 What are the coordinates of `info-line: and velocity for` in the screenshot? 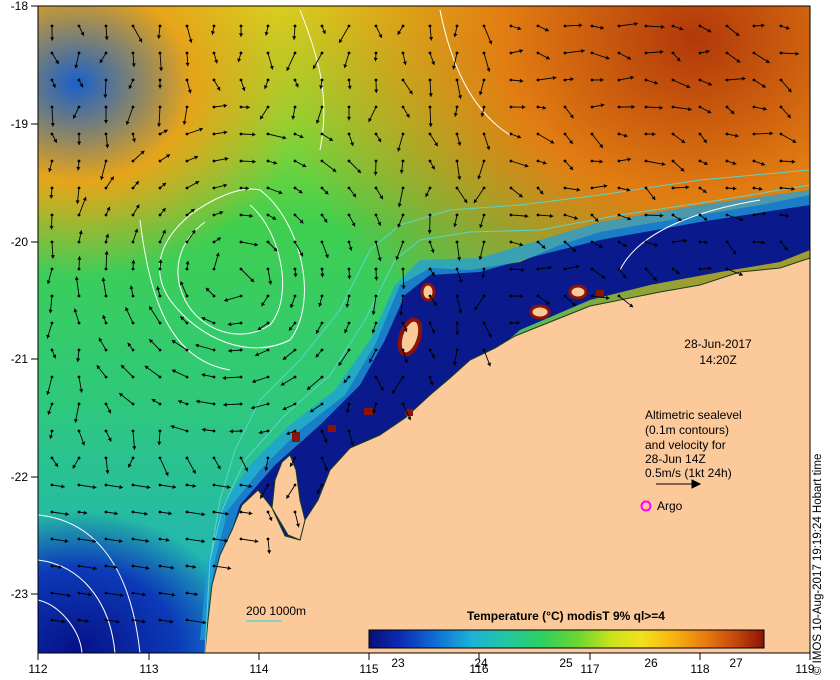 It's located at (685, 445).